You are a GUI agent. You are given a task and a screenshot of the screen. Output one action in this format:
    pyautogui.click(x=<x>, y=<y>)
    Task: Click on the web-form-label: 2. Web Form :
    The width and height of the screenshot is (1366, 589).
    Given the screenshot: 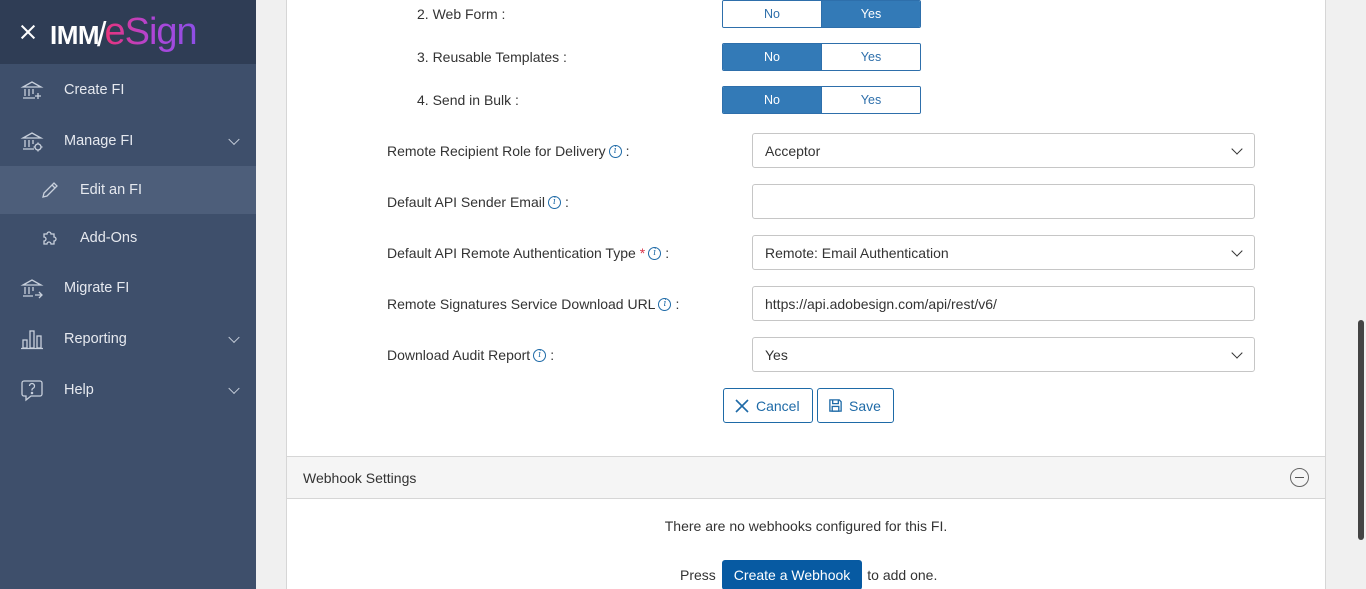 What is the action you would take?
    pyautogui.click(x=461, y=14)
    